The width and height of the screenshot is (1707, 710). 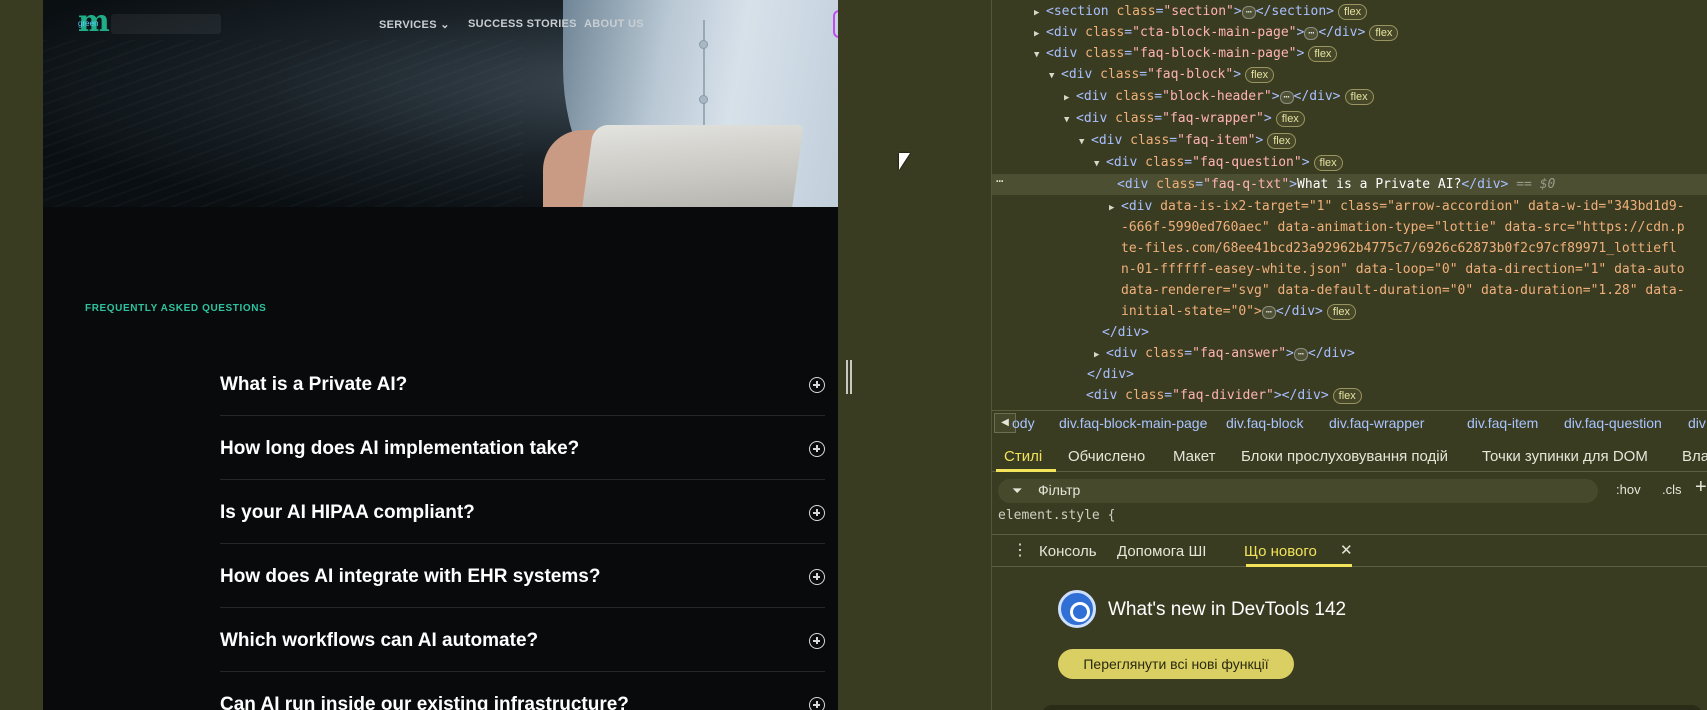 What do you see at coordinates (1613, 423) in the screenshot?
I see `breadcrumb-item: div.faq-question` at bounding box center [1613, 423].